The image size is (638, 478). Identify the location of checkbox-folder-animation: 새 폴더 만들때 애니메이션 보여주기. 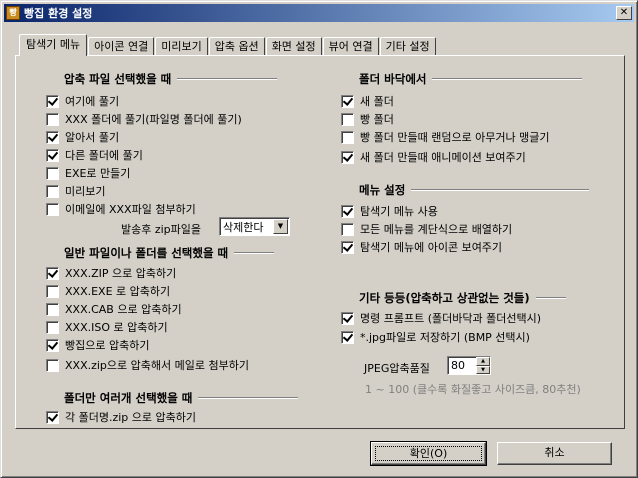
(433, 157).